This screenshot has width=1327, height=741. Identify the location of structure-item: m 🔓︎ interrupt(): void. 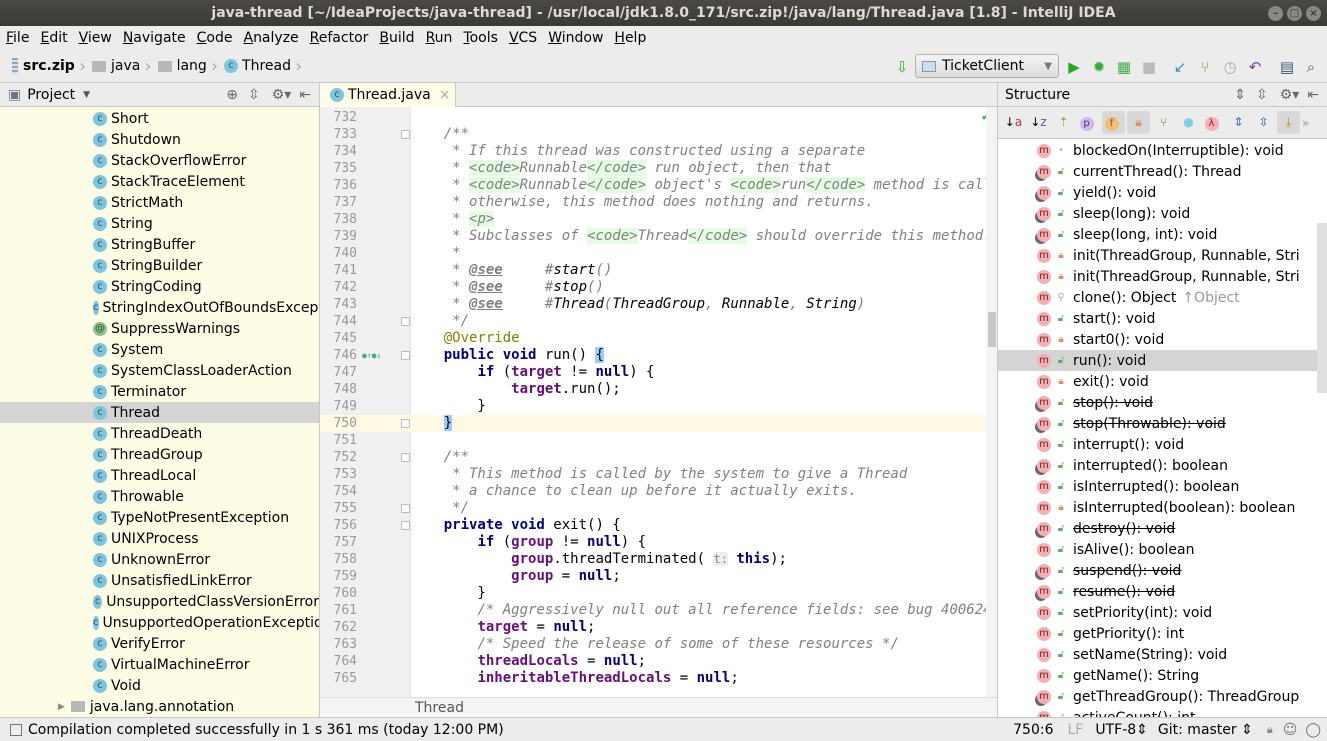
(1162, 444).